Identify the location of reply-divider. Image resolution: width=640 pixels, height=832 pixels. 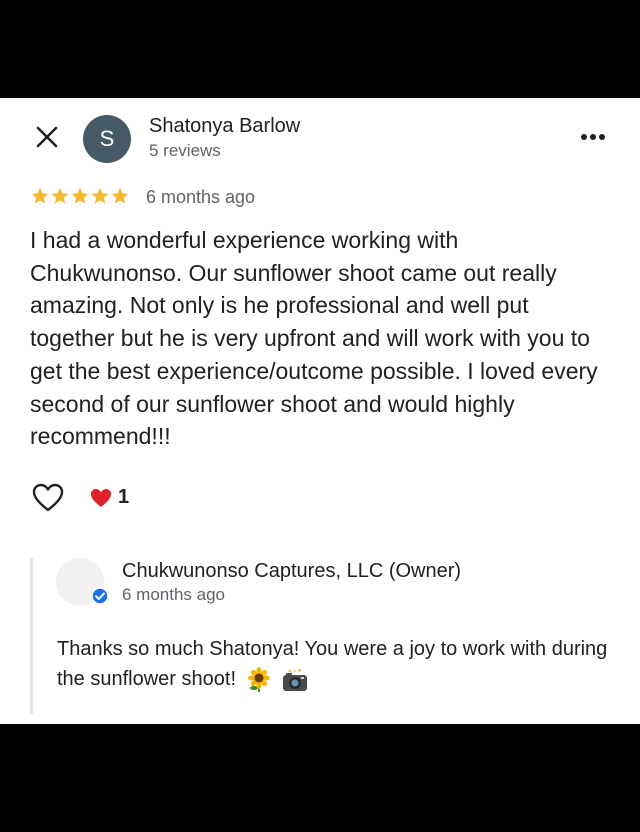
(31, 636).